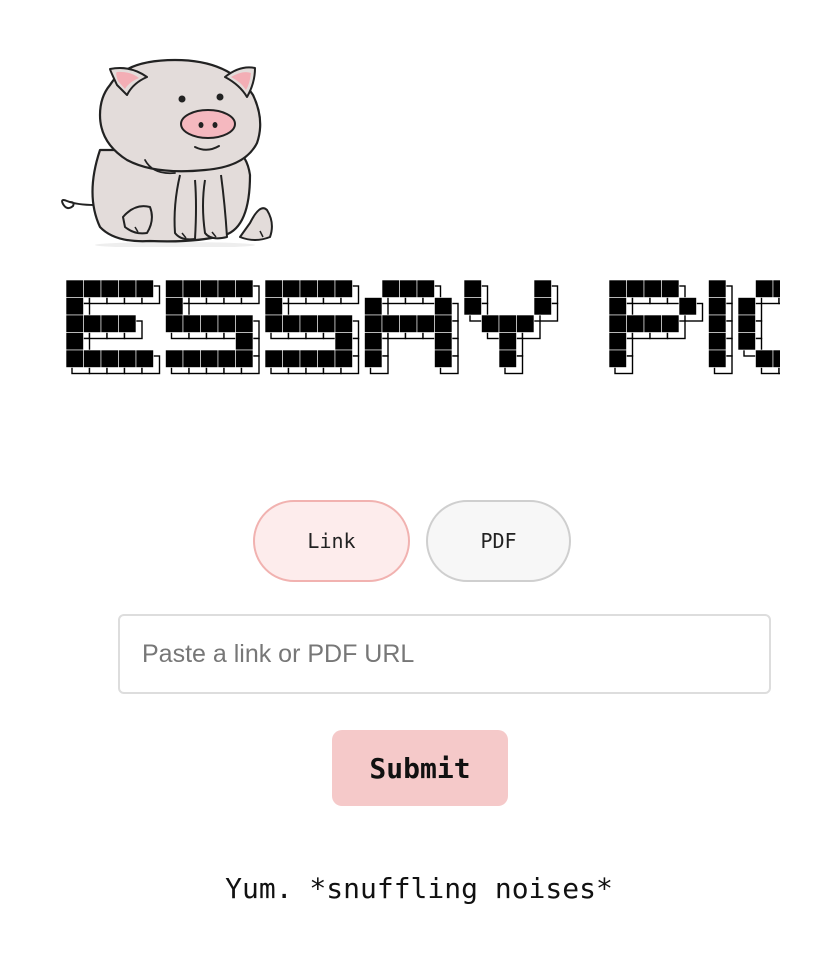 This screenshot has height=954, width=838. Describe the element at coordinates (419, 888) in the screenshot. I see `tagline: Yum. *snuffling noises*` at that location.